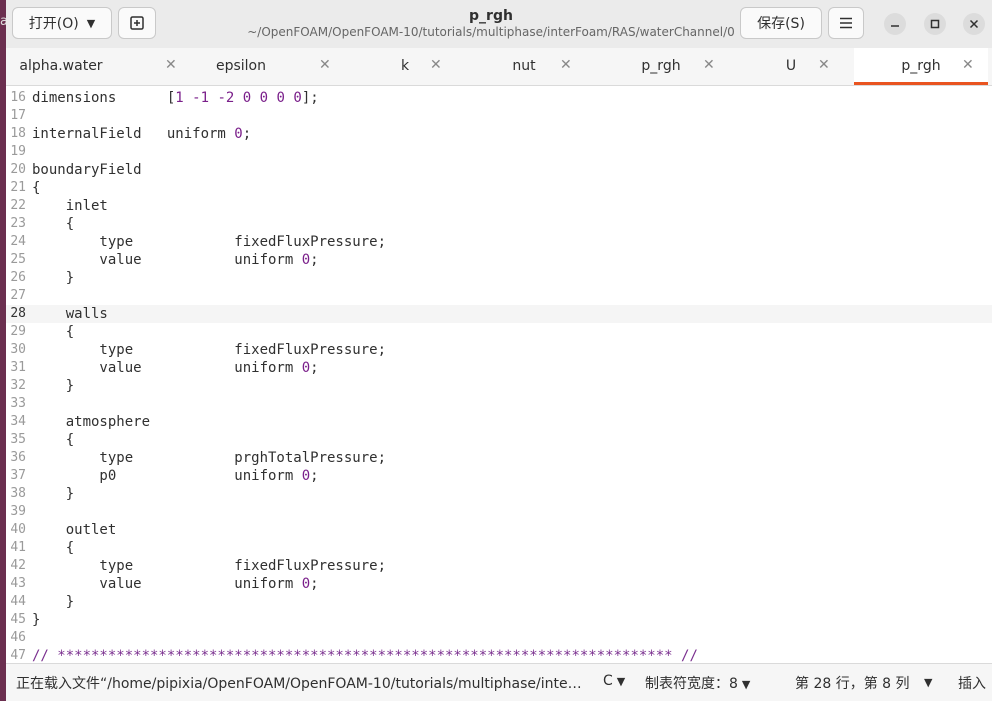 The image size is (992, 701). I want to click on code-line: 40 outlet, so click(499, 530).